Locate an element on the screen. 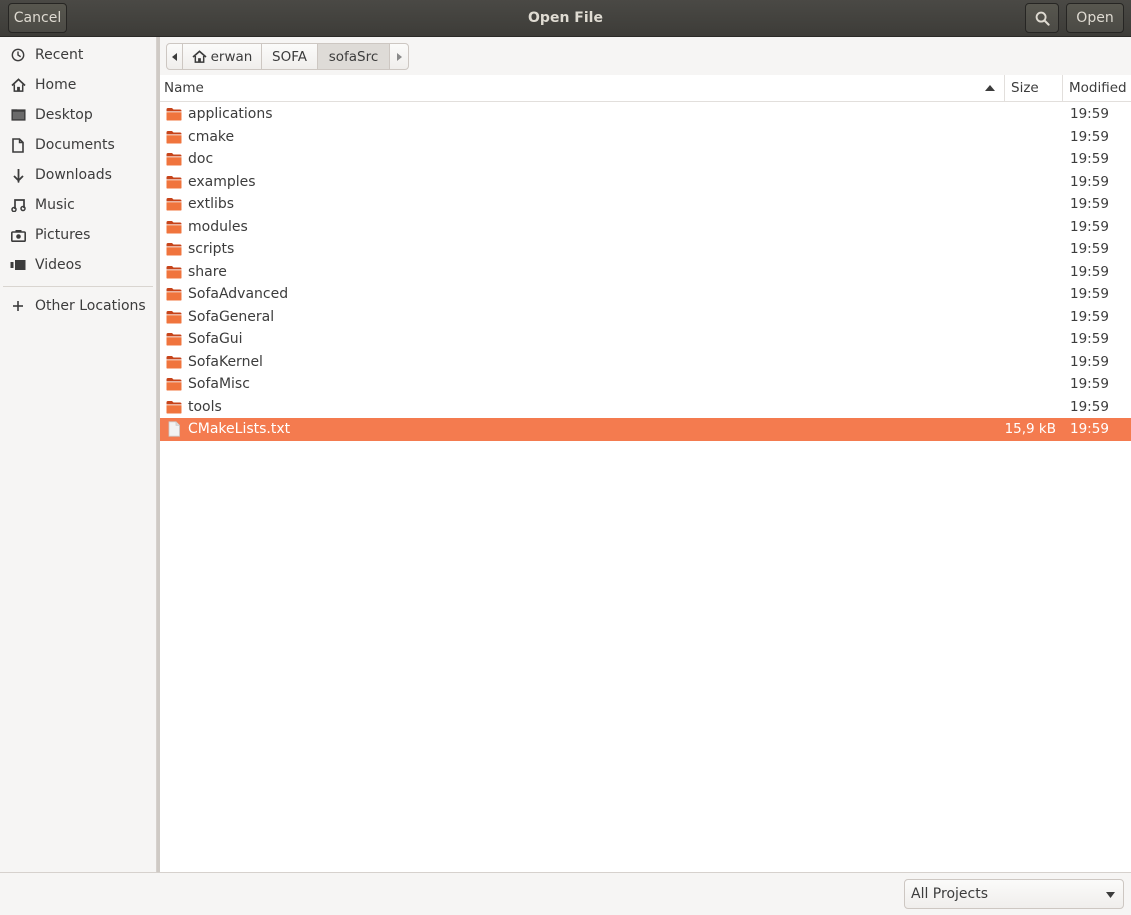 The image size is (1131, 915). file-size: 15,9 kB is located at coordinates (1030, 429).